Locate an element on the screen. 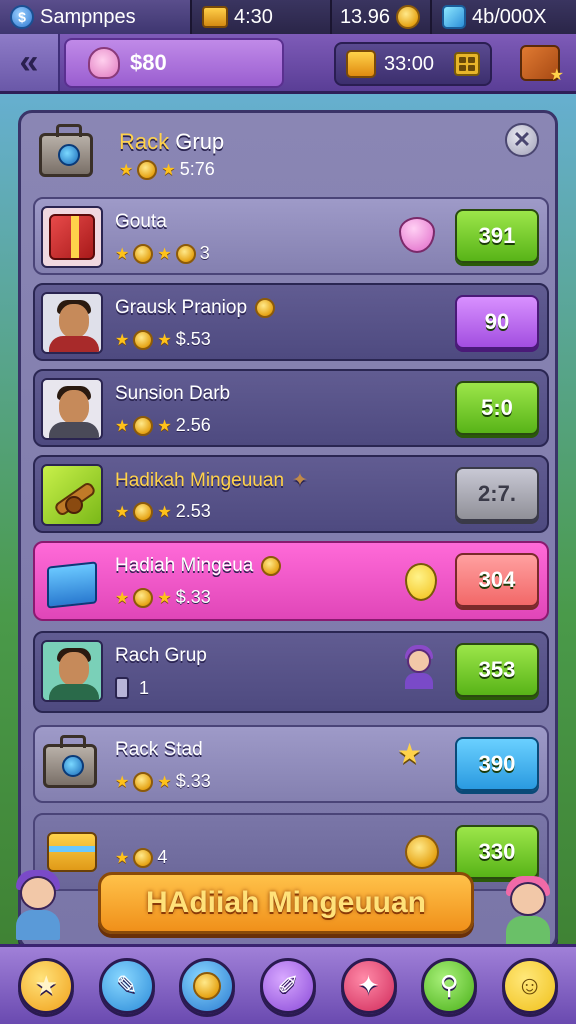  header-bar: « $80 33:00 is located at coordinates (288, 64).